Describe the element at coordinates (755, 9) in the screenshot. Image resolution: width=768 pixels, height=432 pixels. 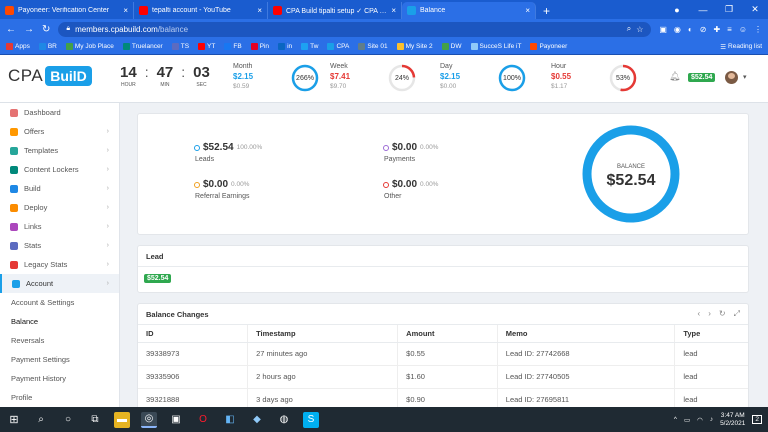
I see `close-window-icon: ✕` at that location.